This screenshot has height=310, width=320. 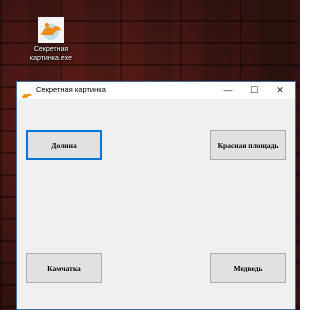 I want to click on minimize-button: —, so click(x=228, y=90).